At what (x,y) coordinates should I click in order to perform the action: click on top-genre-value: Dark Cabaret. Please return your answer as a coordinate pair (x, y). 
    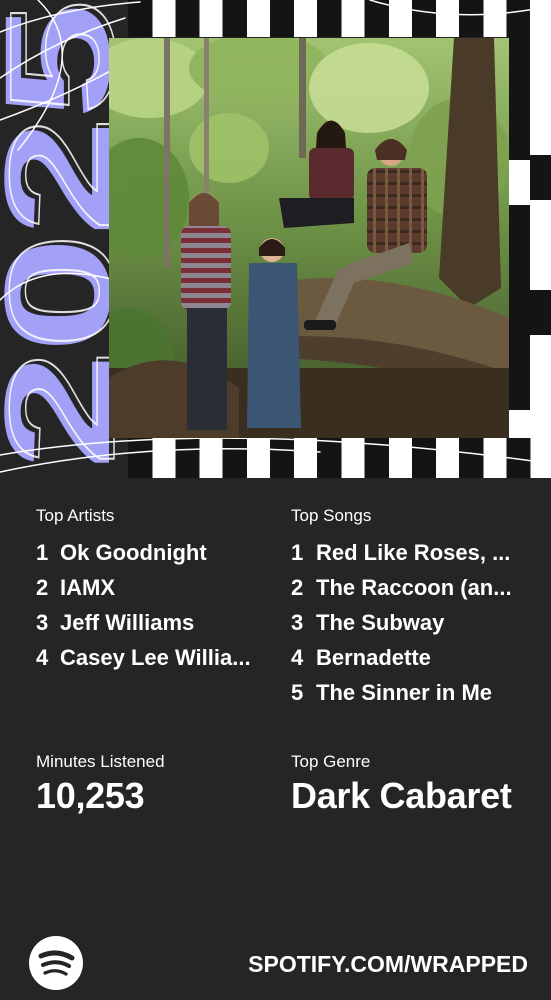
    Looking at the image, I should click on (401, 795).